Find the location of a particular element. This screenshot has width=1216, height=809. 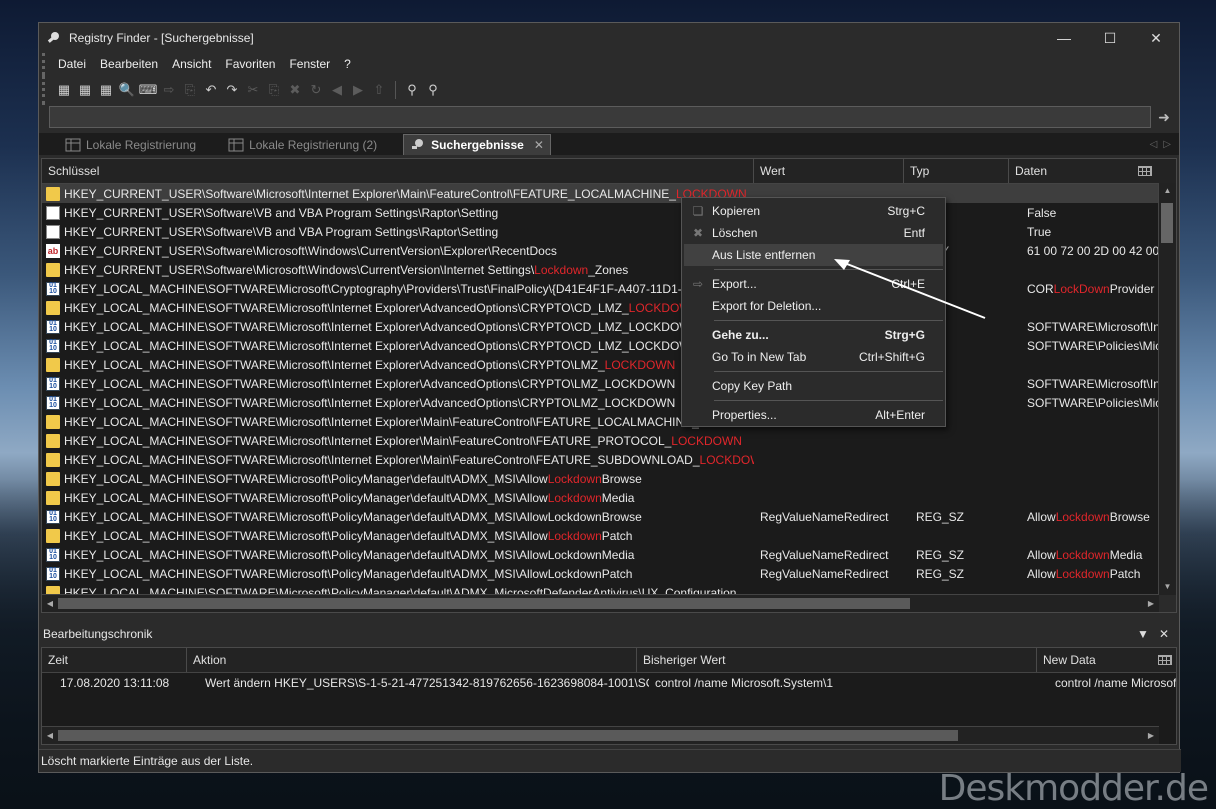

column-header-value: Wert is located at coordinates (829, 171).